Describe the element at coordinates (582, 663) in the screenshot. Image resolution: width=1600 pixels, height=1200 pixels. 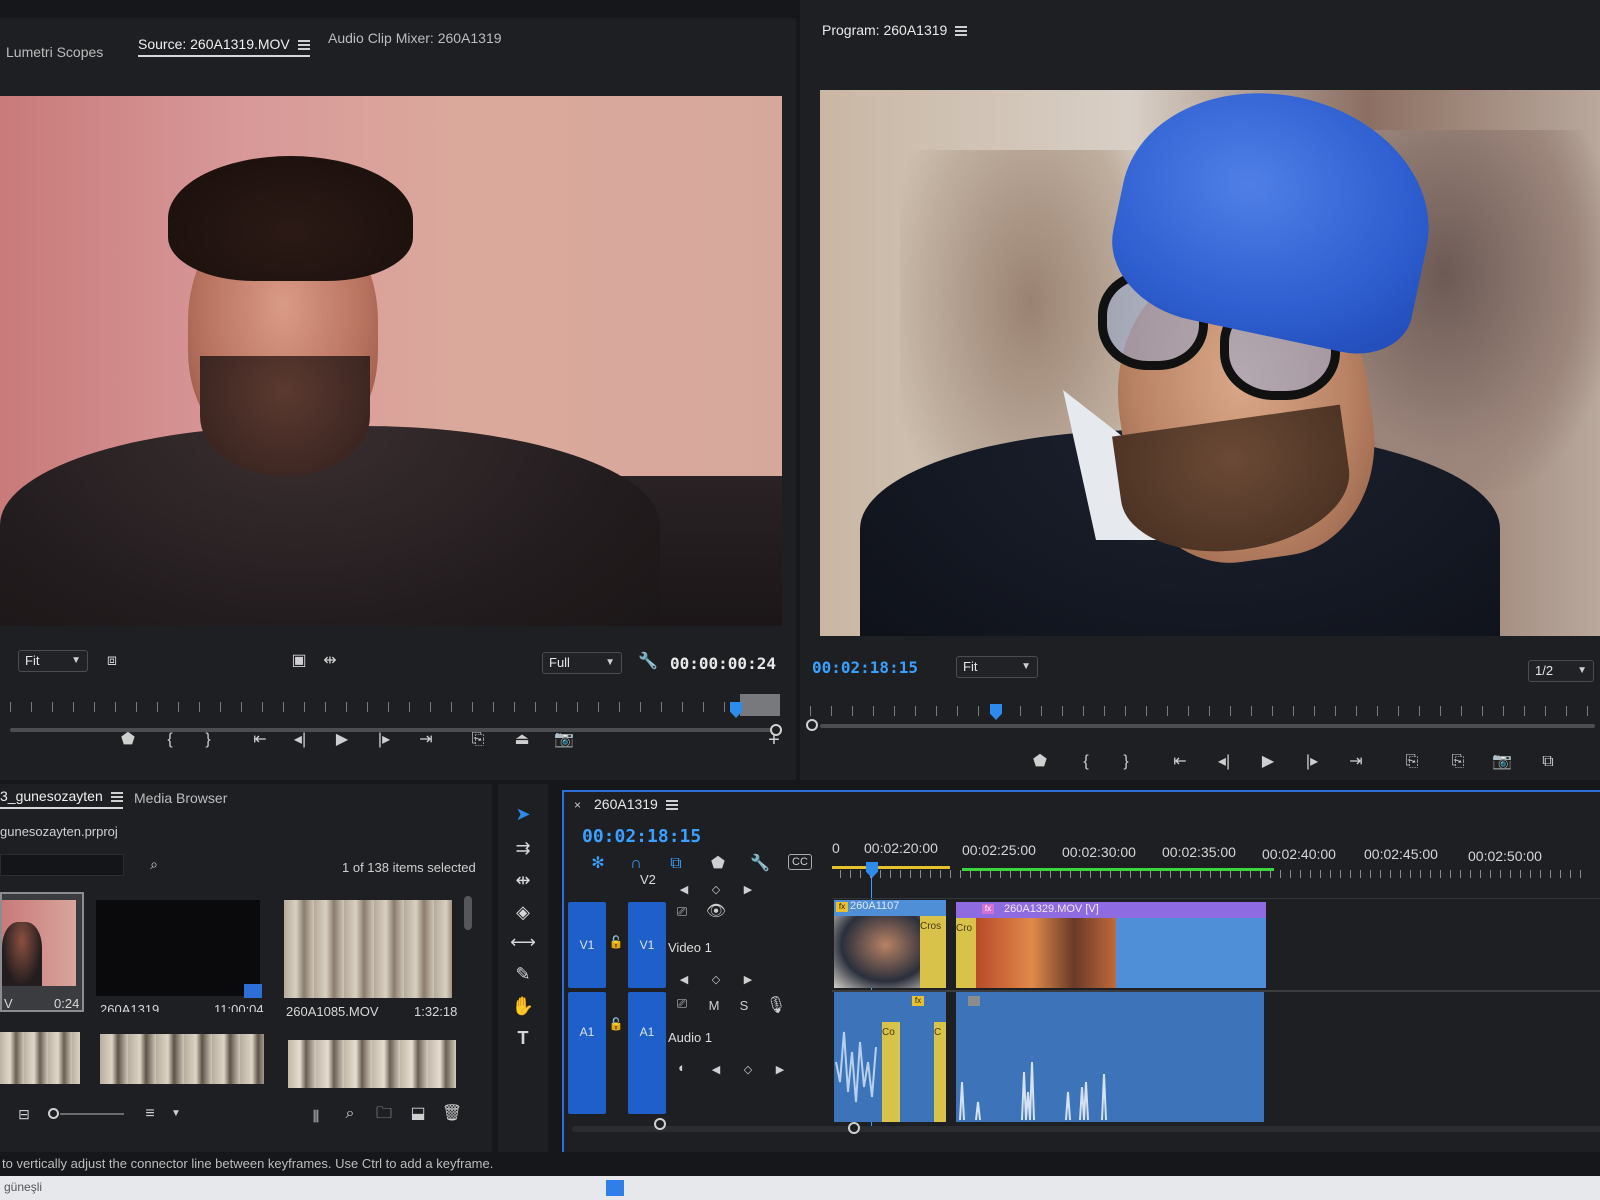
I see `source-resolution-dropdown: Full ▼` at that location.